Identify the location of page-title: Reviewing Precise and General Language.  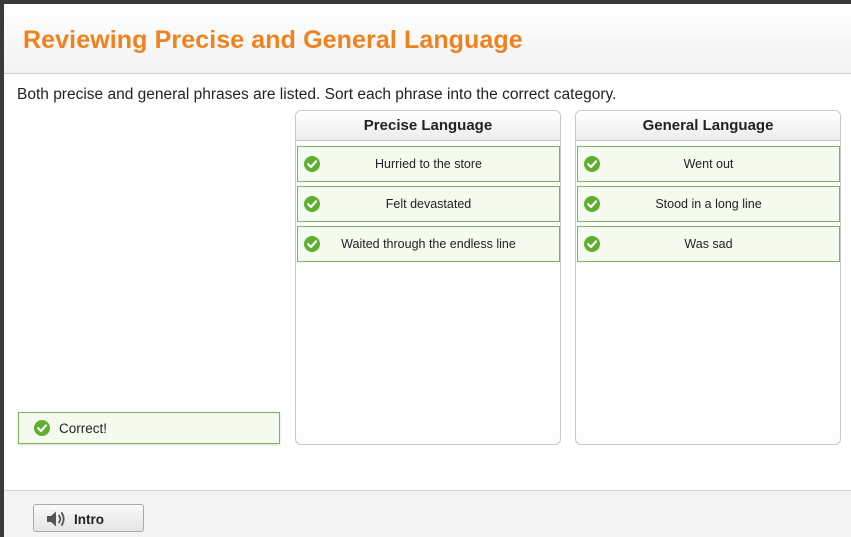
(273, 40).